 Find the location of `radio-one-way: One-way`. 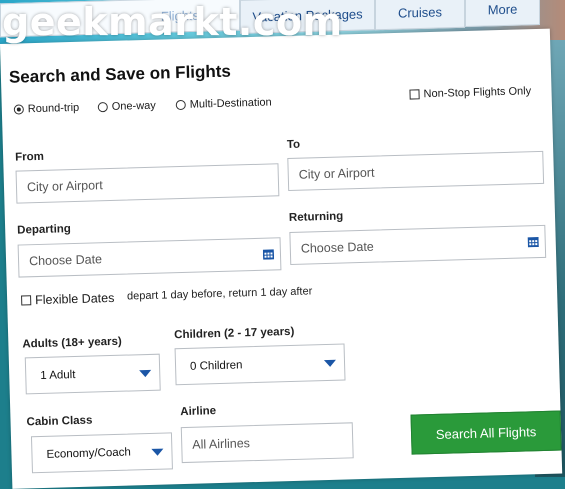

radio-one-way: One-way is located at coordinates (126, 106).